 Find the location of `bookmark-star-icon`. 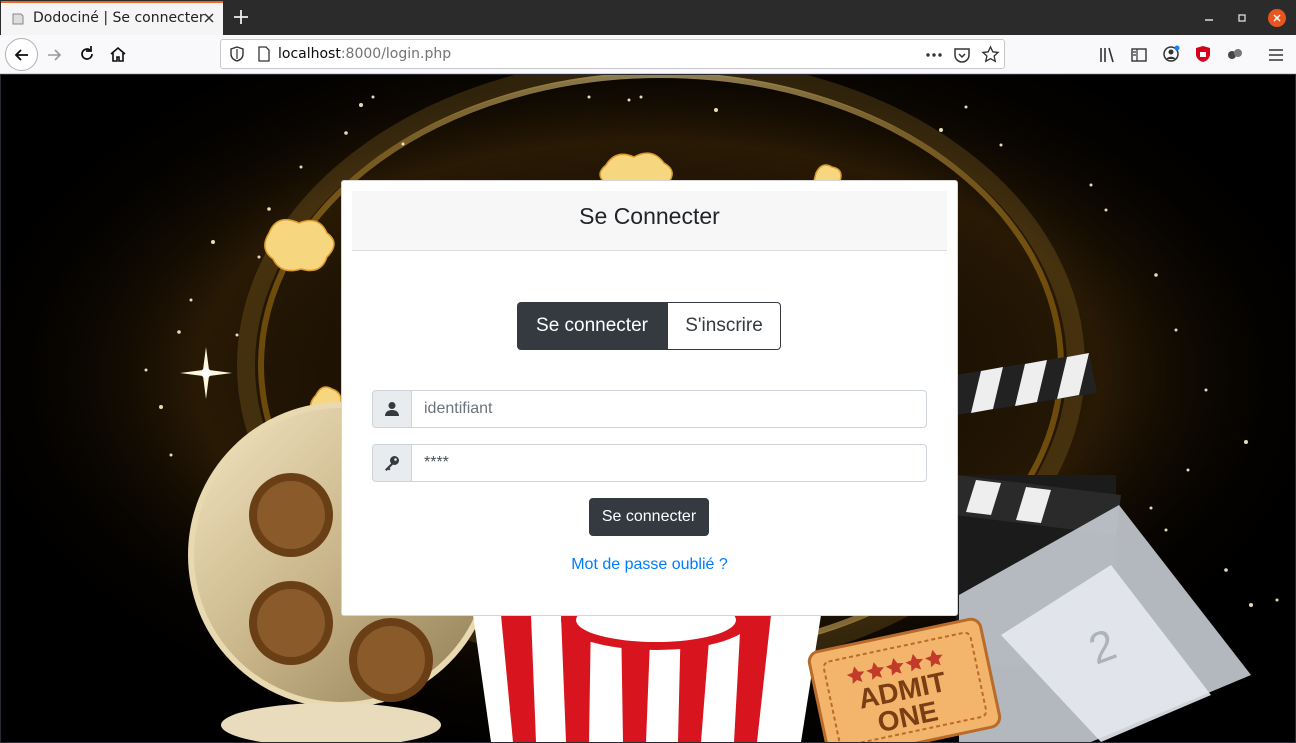

bookmark-star-icon is located at coordinates (990, 54).